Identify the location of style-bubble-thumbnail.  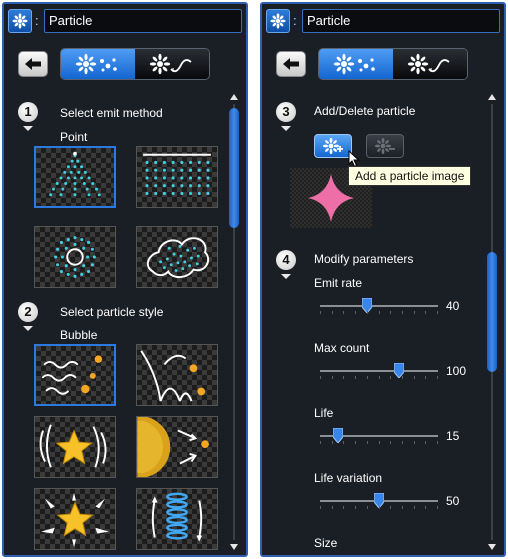
(75, 375).